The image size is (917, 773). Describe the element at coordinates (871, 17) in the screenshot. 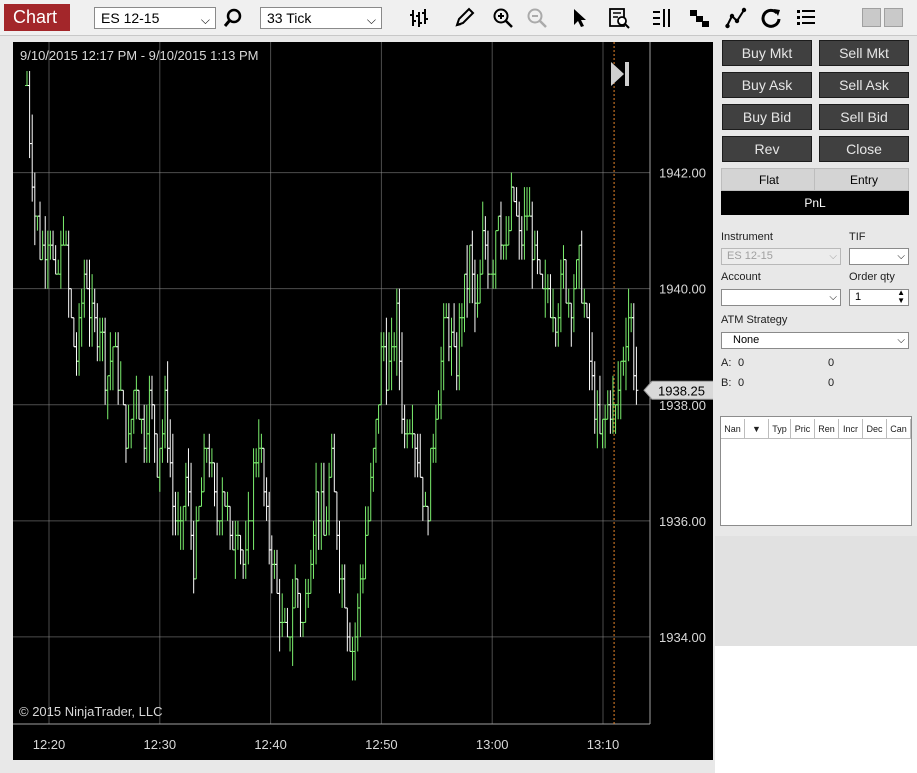

I see `minimize-button` at that location.